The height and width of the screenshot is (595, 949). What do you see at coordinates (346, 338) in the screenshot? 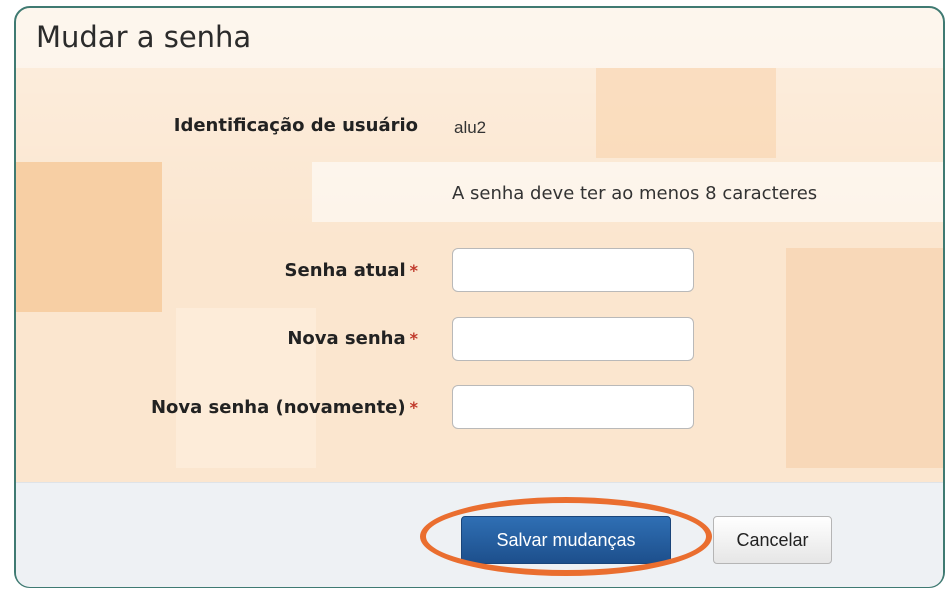
I see `new-password-label-text: Nova senha` at bounding box center [346, 338].